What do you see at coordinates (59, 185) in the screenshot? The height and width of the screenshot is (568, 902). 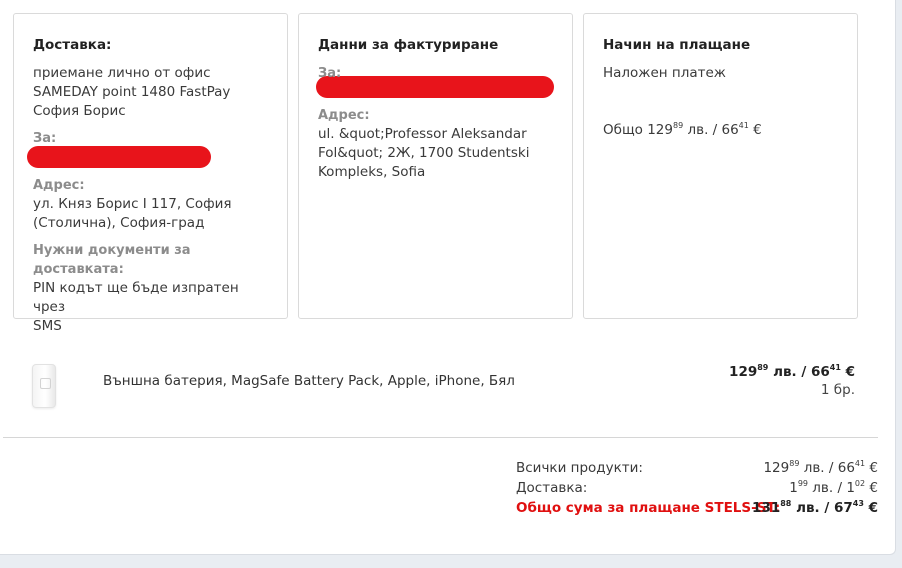 I see `delivery-address-label: Адрес:` at bounding box center [59, 185].